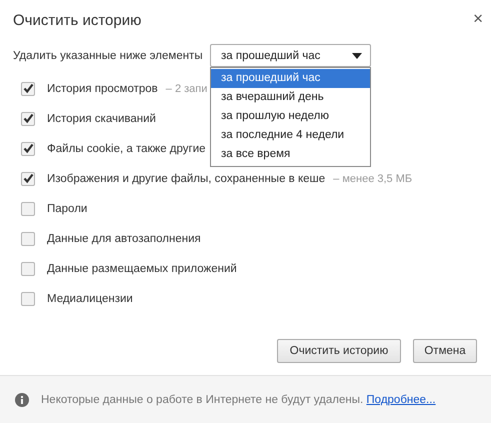 This screenshot has width=491, height=423. What do you see at coordinates (67, 208) in the screenshot?
I see `checkbox-label: Пароли` at bounding box center [67, 208].